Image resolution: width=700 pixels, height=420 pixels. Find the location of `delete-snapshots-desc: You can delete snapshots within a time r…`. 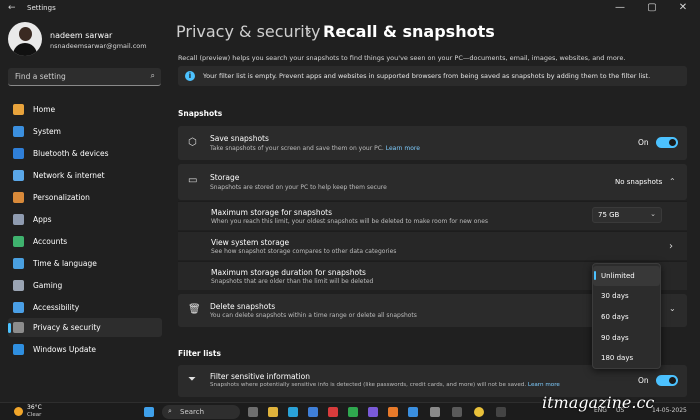

delete-snapshots-desc: You can delete snapshots within a time r… is located at coordinates (313, 315).